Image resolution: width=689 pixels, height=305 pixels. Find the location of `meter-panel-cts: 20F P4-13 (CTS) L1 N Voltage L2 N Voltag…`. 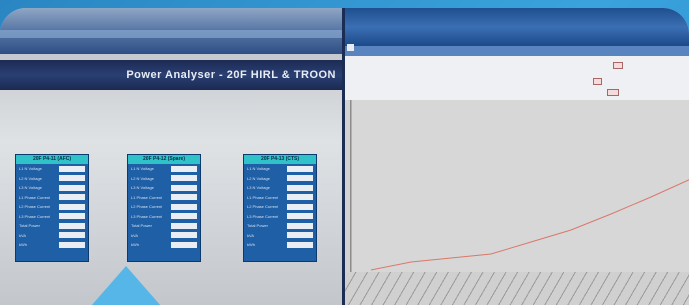

meter-panel-cts: 20F P4-13 (CTS) L1 N Voltage L2 N Voltag… is located at coordinates (280, 208).